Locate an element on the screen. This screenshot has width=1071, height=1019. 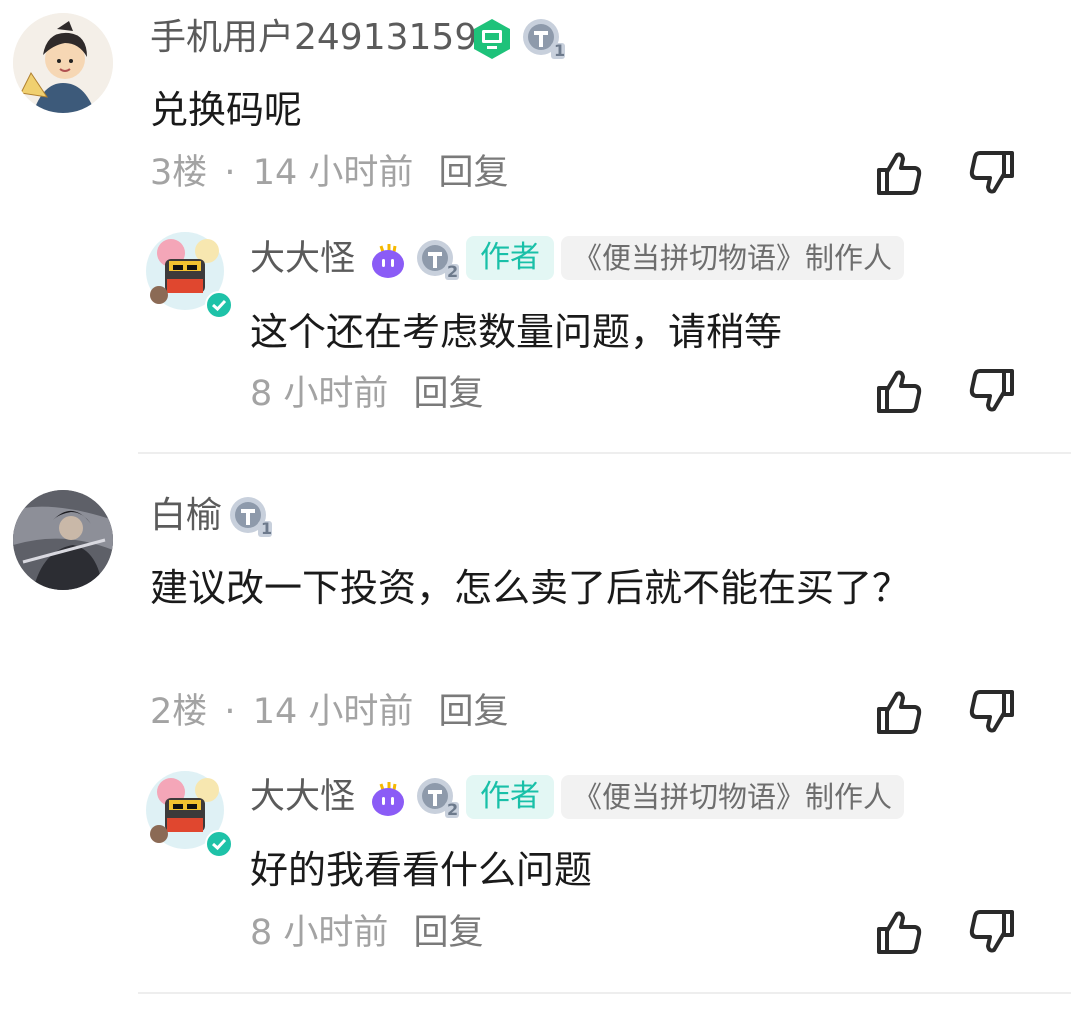
comment-meta: 2楼 · 14 小时前 回复 is located at coordinates (329, 712).